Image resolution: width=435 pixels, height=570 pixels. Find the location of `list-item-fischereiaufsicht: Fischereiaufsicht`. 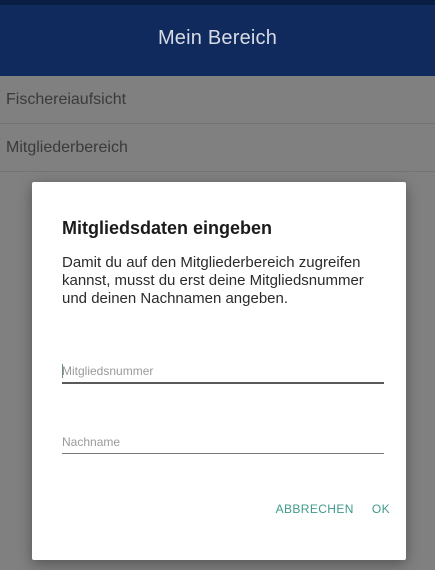

list-item-fischereiaufsicht: Fischereiaufsicht is located at coordinates (217, 100).